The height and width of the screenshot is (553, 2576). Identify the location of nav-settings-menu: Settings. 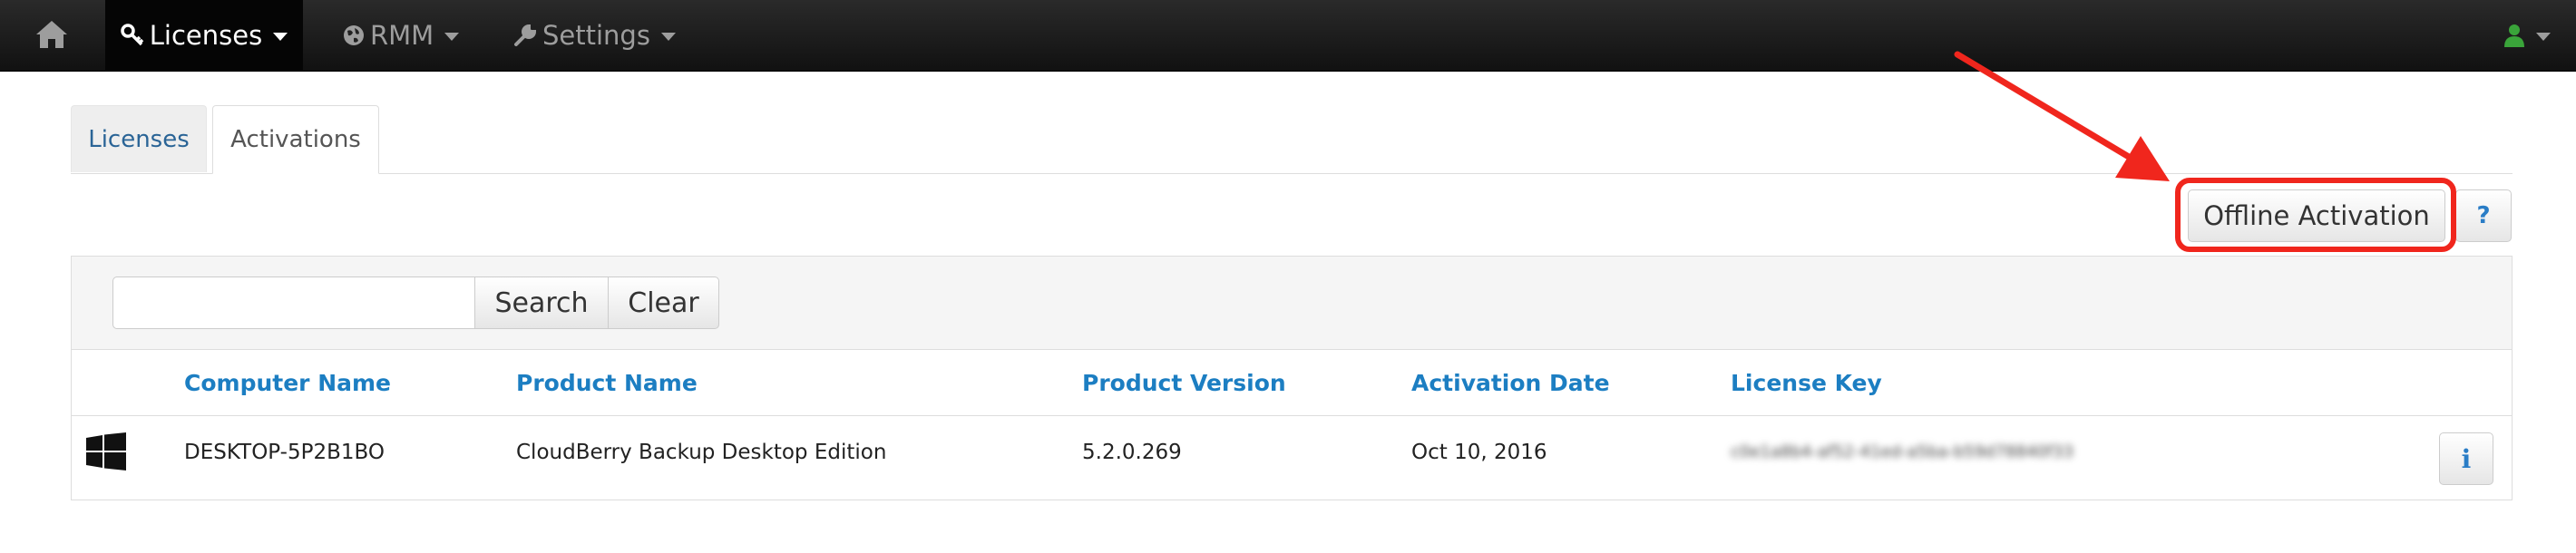
(594, 35).